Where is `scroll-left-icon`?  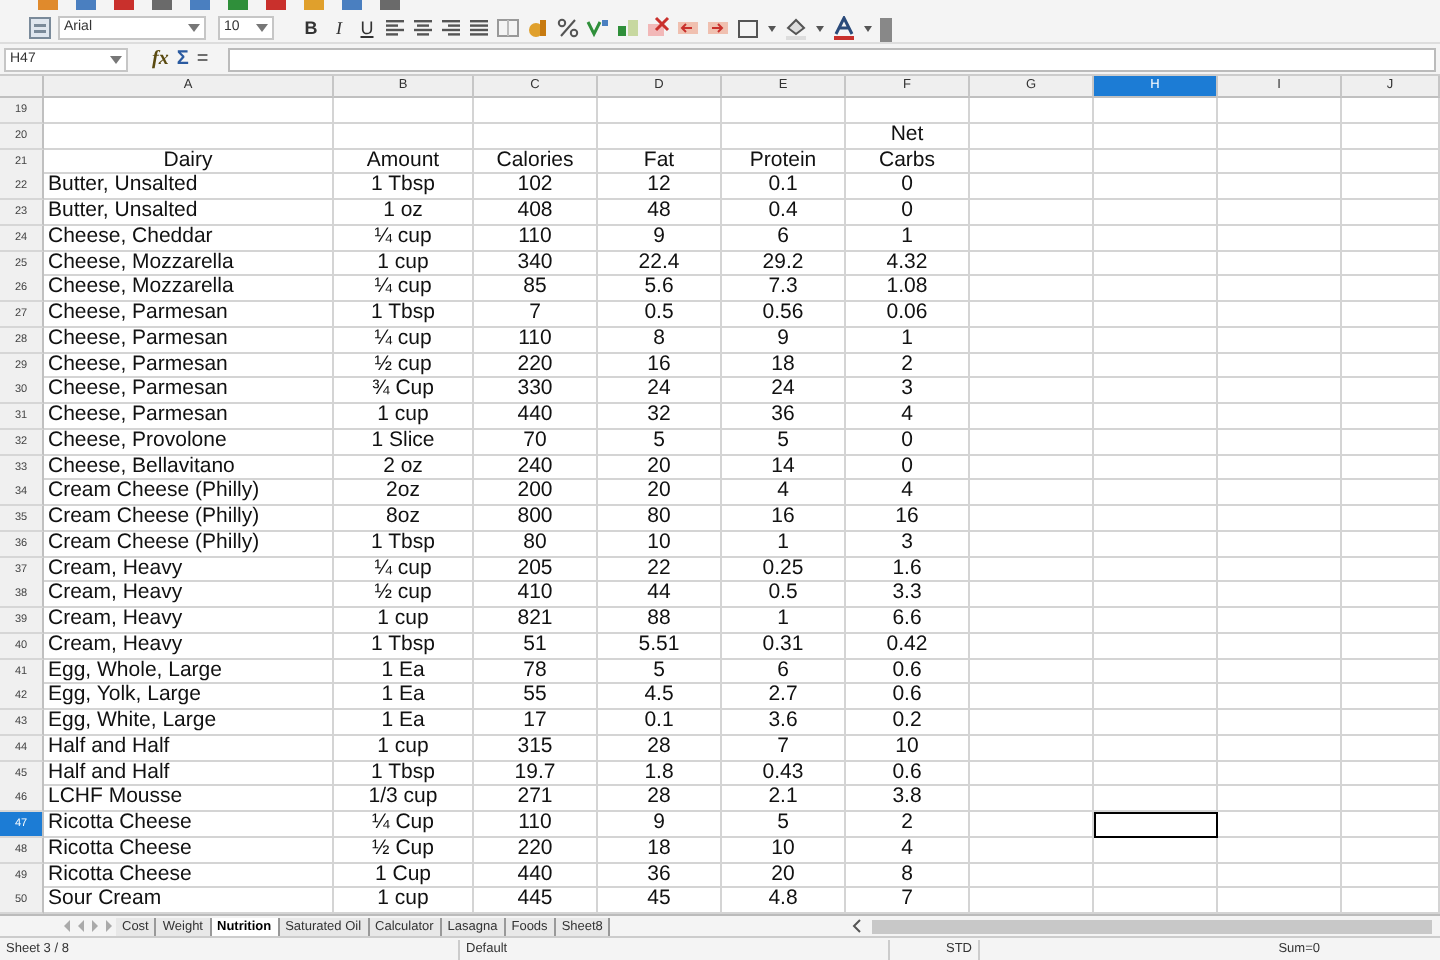 scroll-left-icon is located at coordinates (858, 926).